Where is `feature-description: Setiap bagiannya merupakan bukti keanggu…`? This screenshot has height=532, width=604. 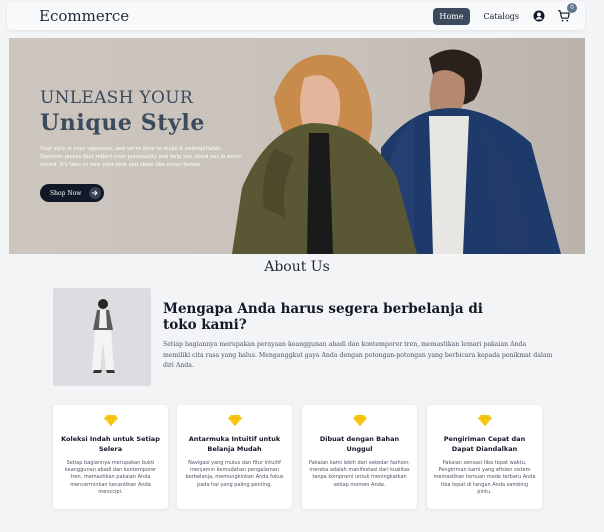 feature-description: Setiap bagiannya merupakan bukti keanggu… is located at coordinates (110, 477).